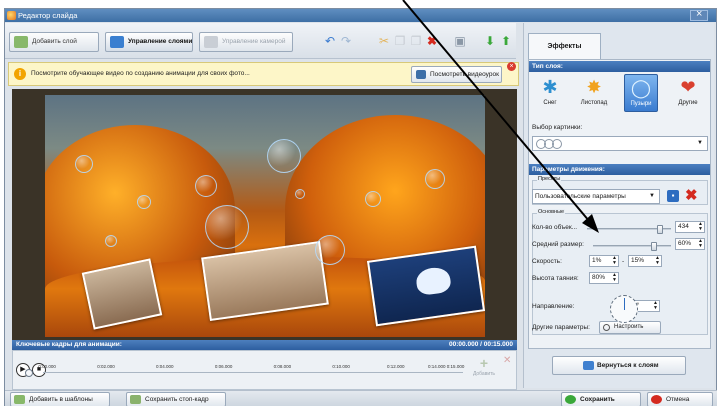  I want to click on maple-leaf-icon: ✸, so click(594, 87).